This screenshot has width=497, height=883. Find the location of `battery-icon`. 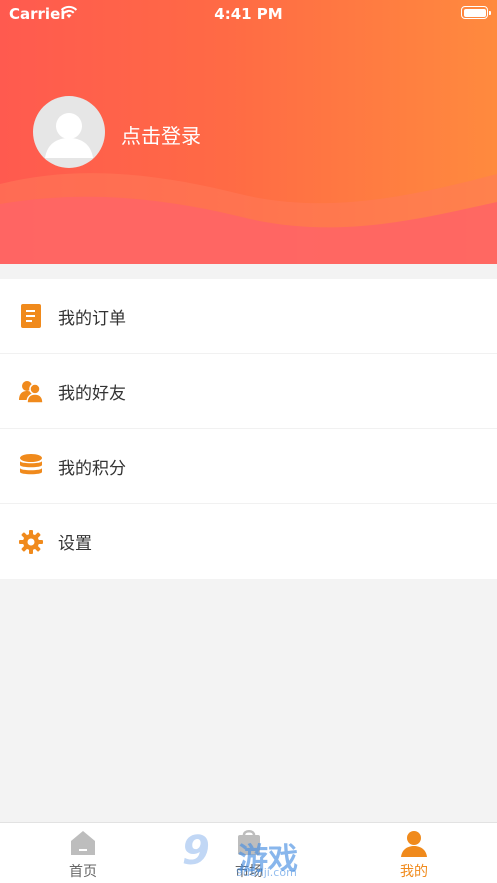

battery-icon is located at coordinates (476, 12).